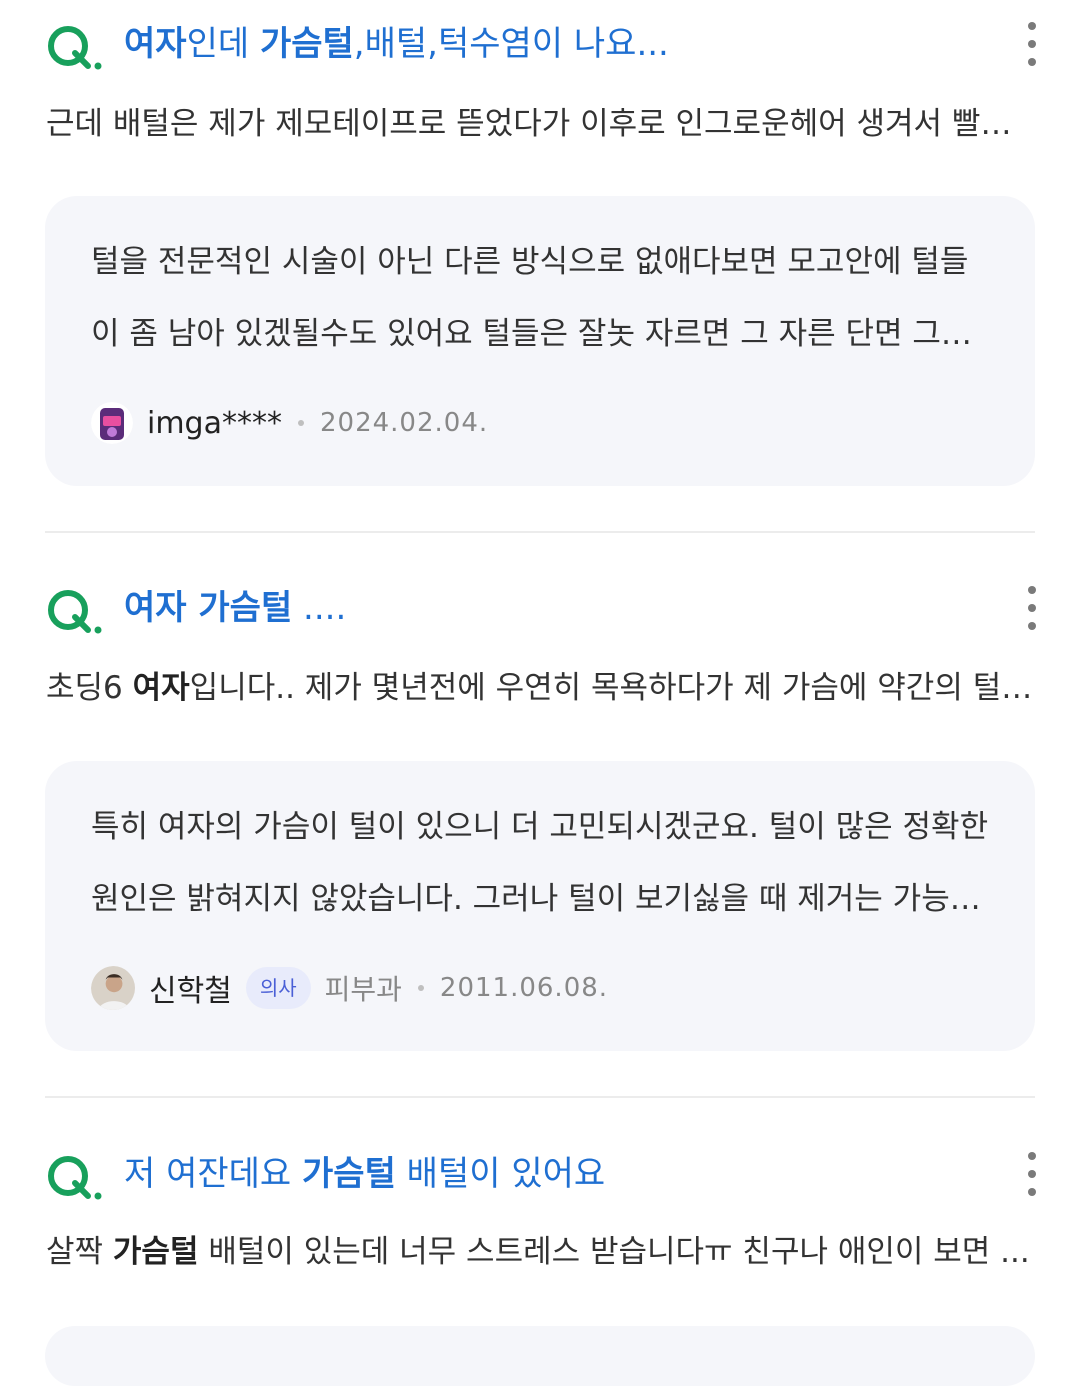 The image size is (1080, 1386). I want to click on answer-card, so click(540, 1356).